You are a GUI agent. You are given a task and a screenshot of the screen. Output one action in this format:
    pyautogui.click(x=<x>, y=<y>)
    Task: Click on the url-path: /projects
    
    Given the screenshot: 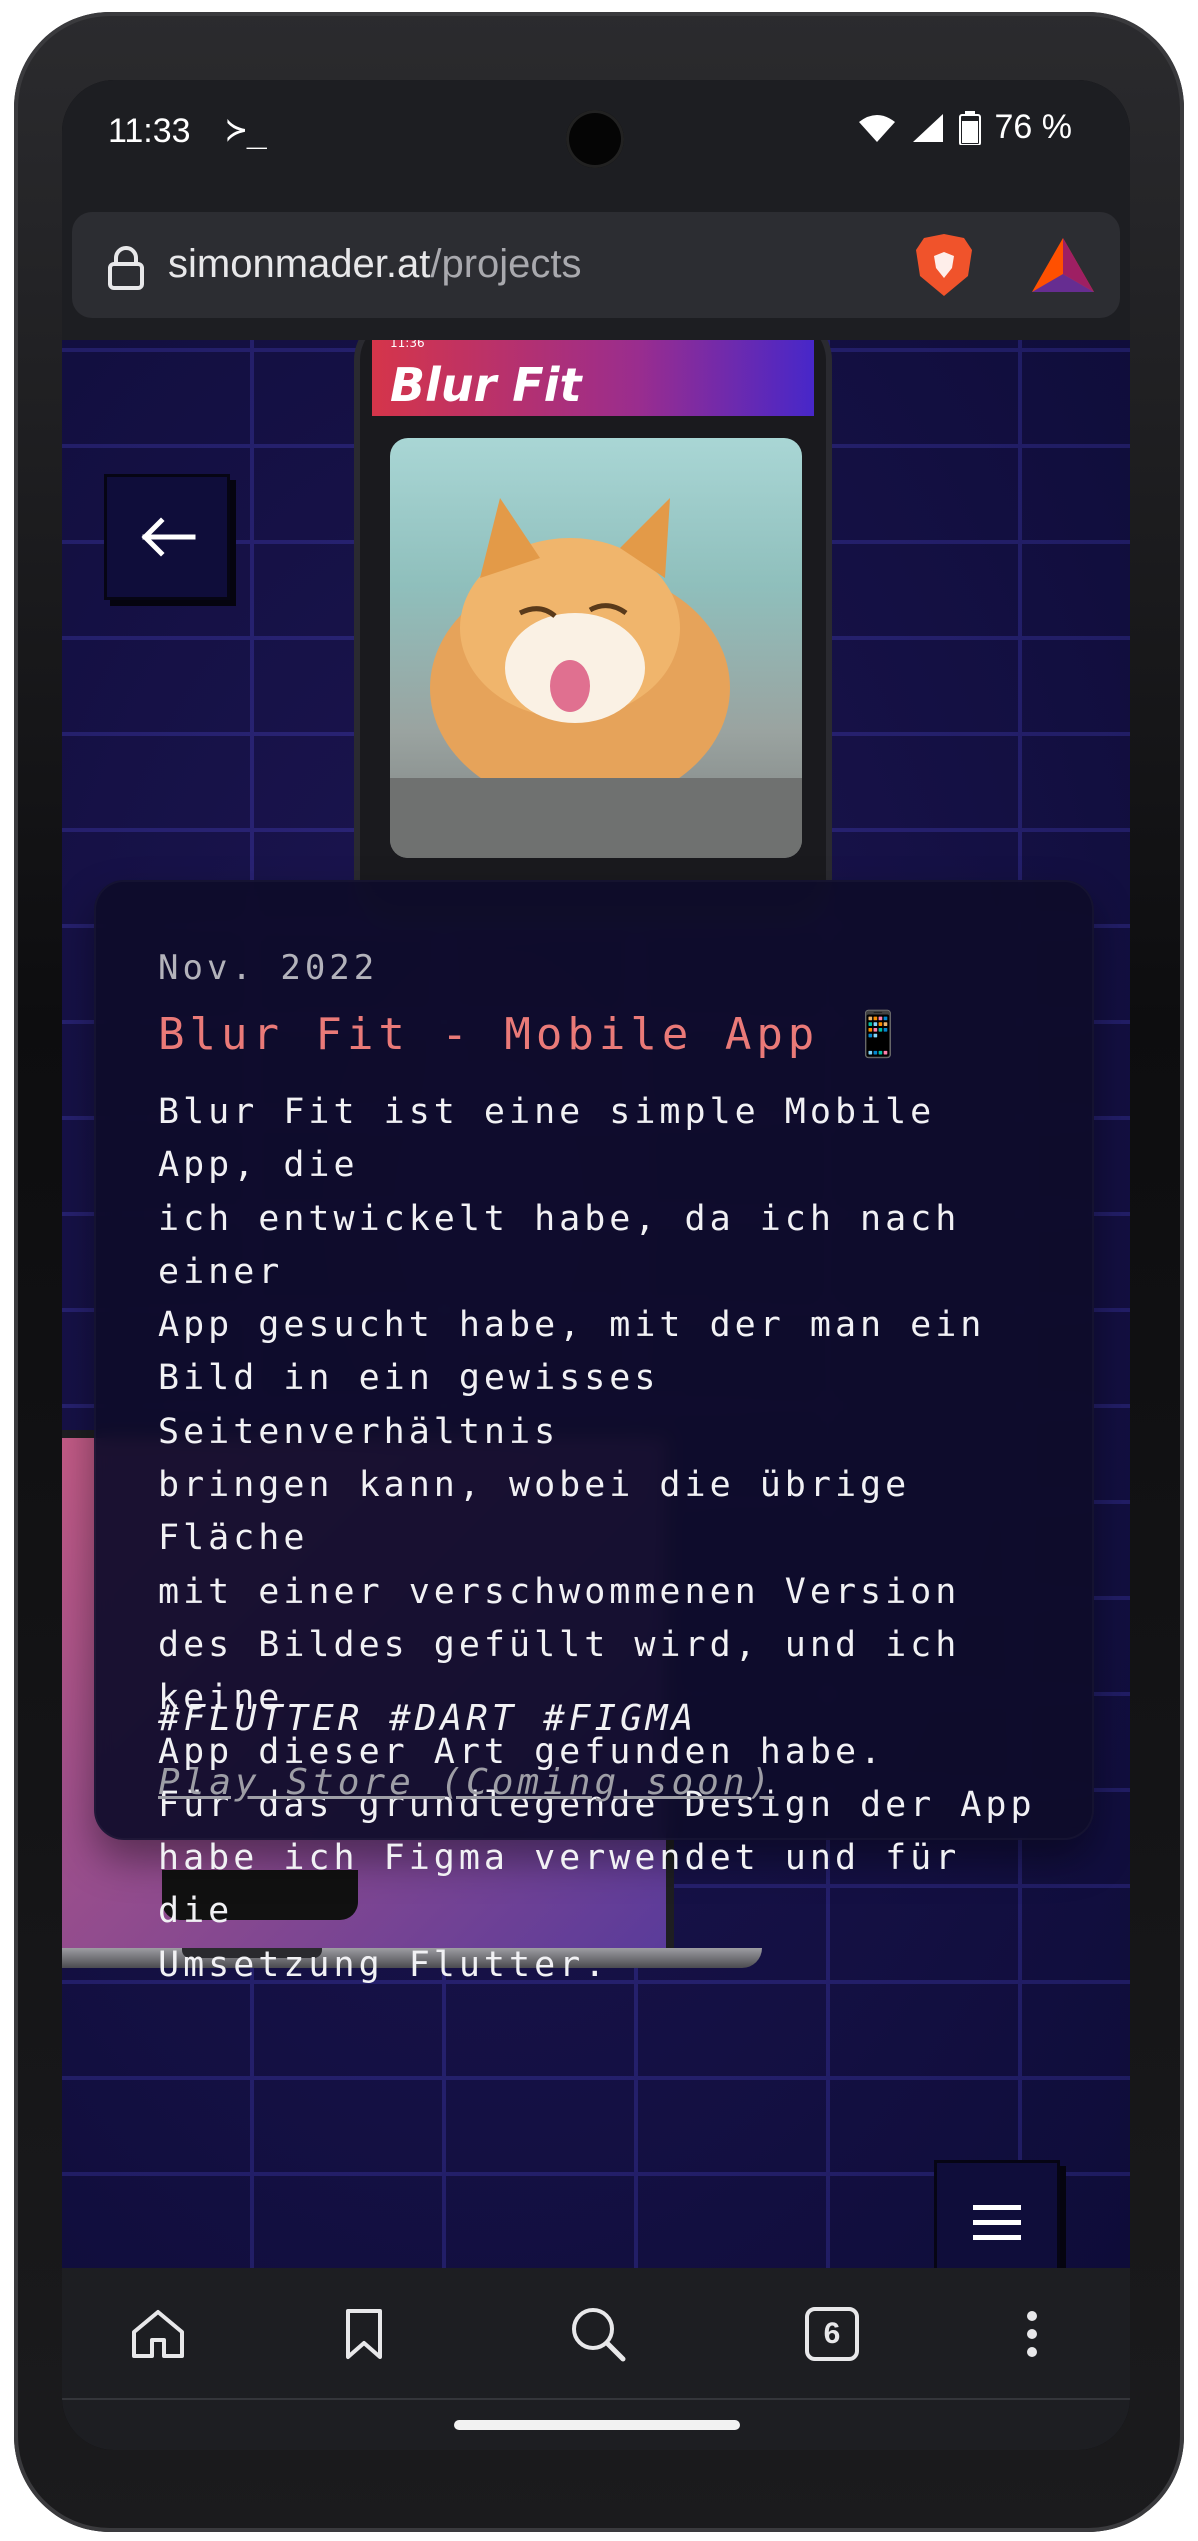 What is the action you would take?
    pyautogui.click(x=506, y=264)
    